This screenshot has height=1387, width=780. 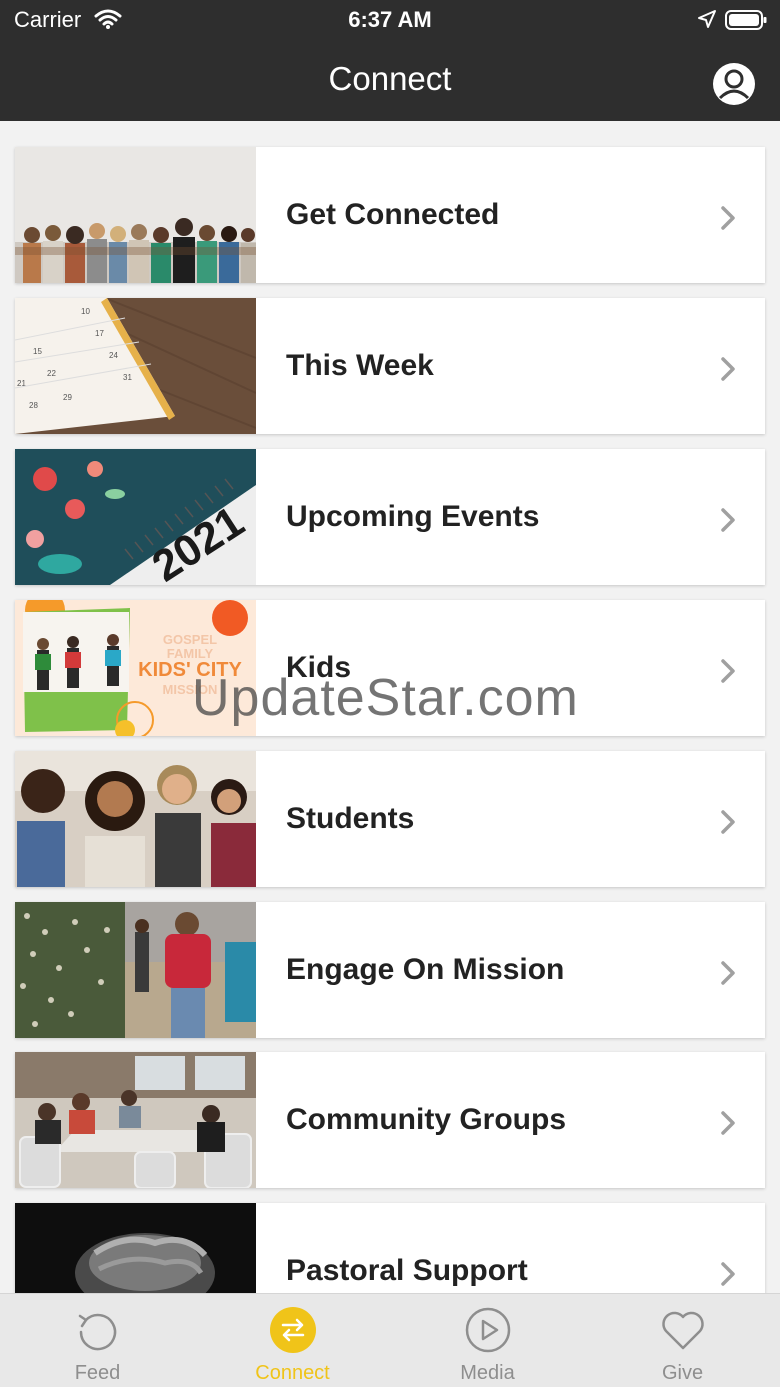 I want to click on item-label: Kids, so click(x=319, y=667).